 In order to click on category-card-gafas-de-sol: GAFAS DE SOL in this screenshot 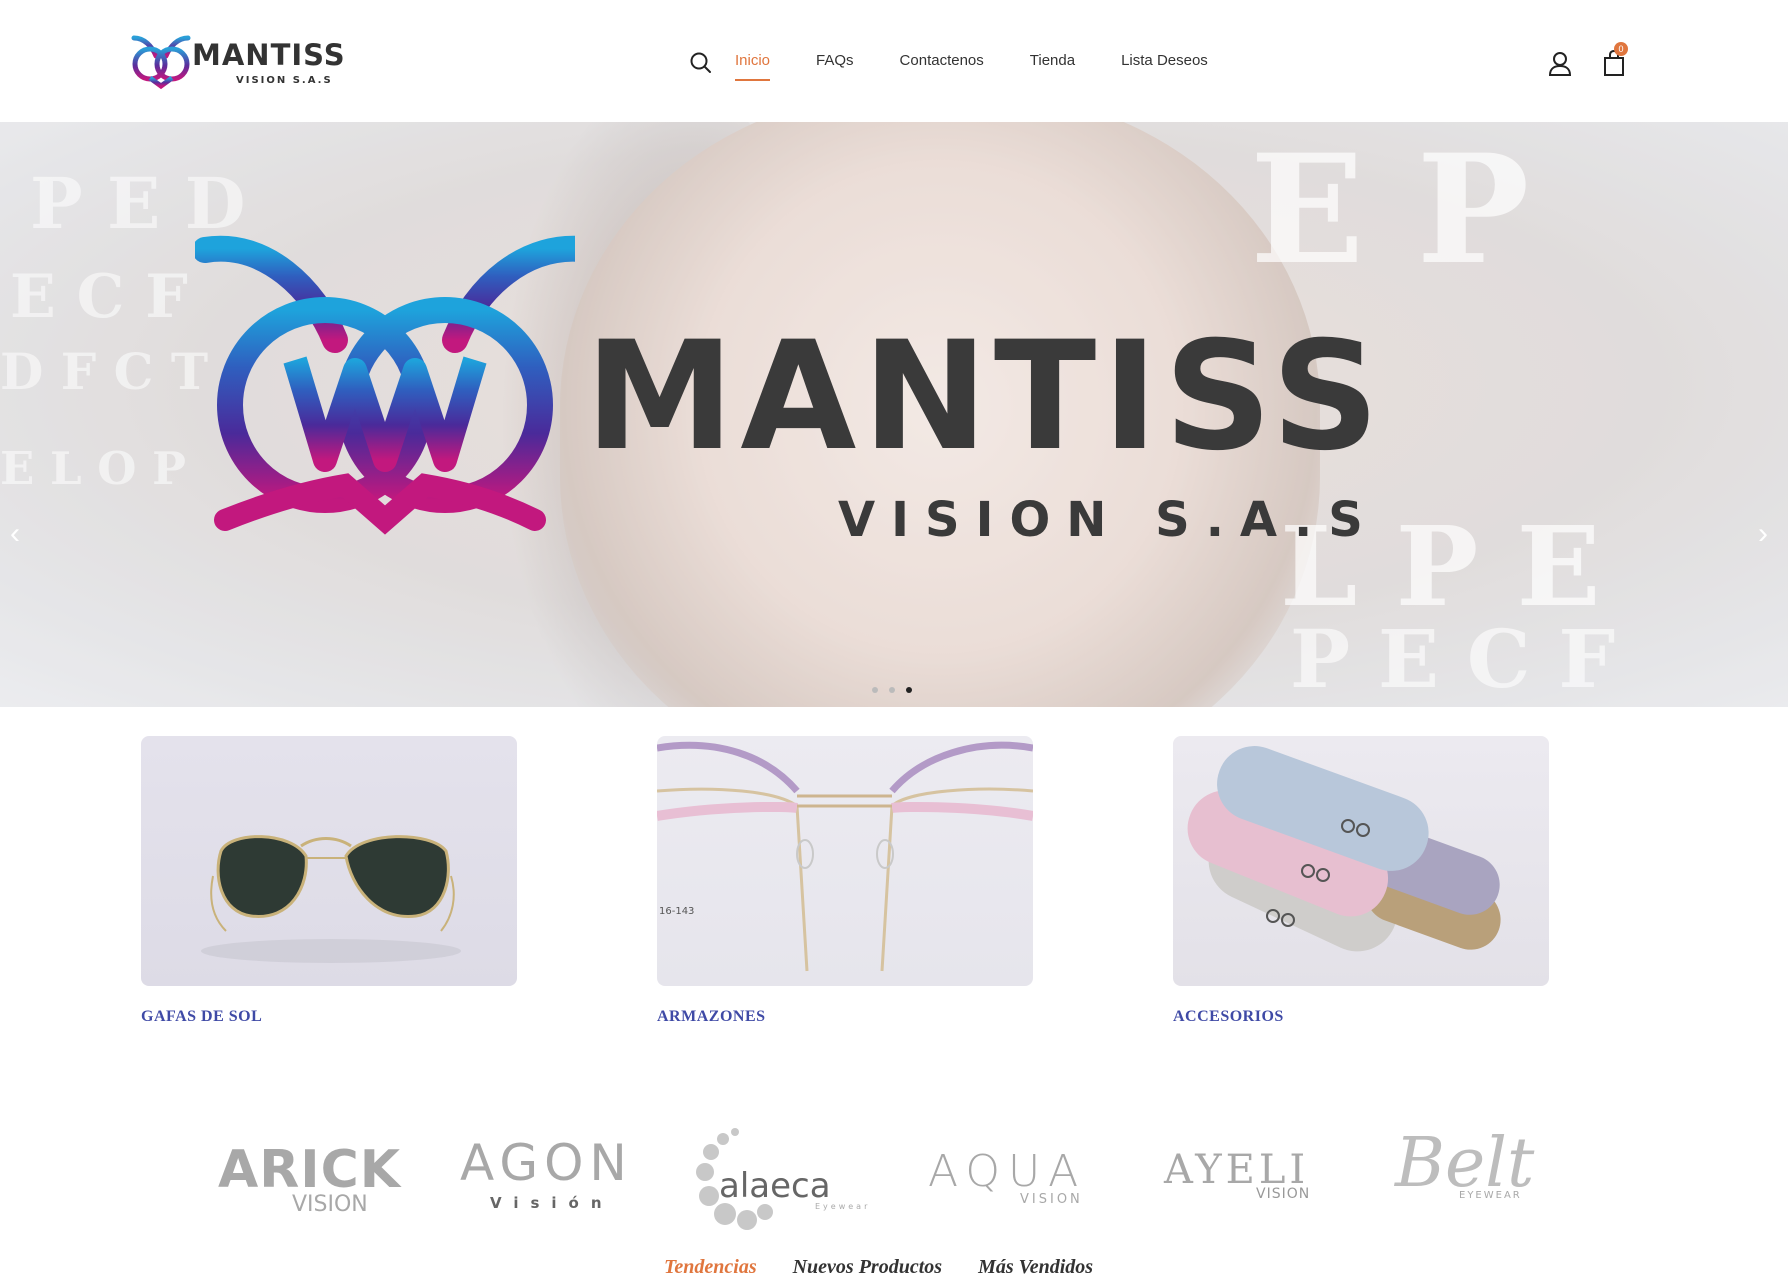, I will do `click(329, 880)`.